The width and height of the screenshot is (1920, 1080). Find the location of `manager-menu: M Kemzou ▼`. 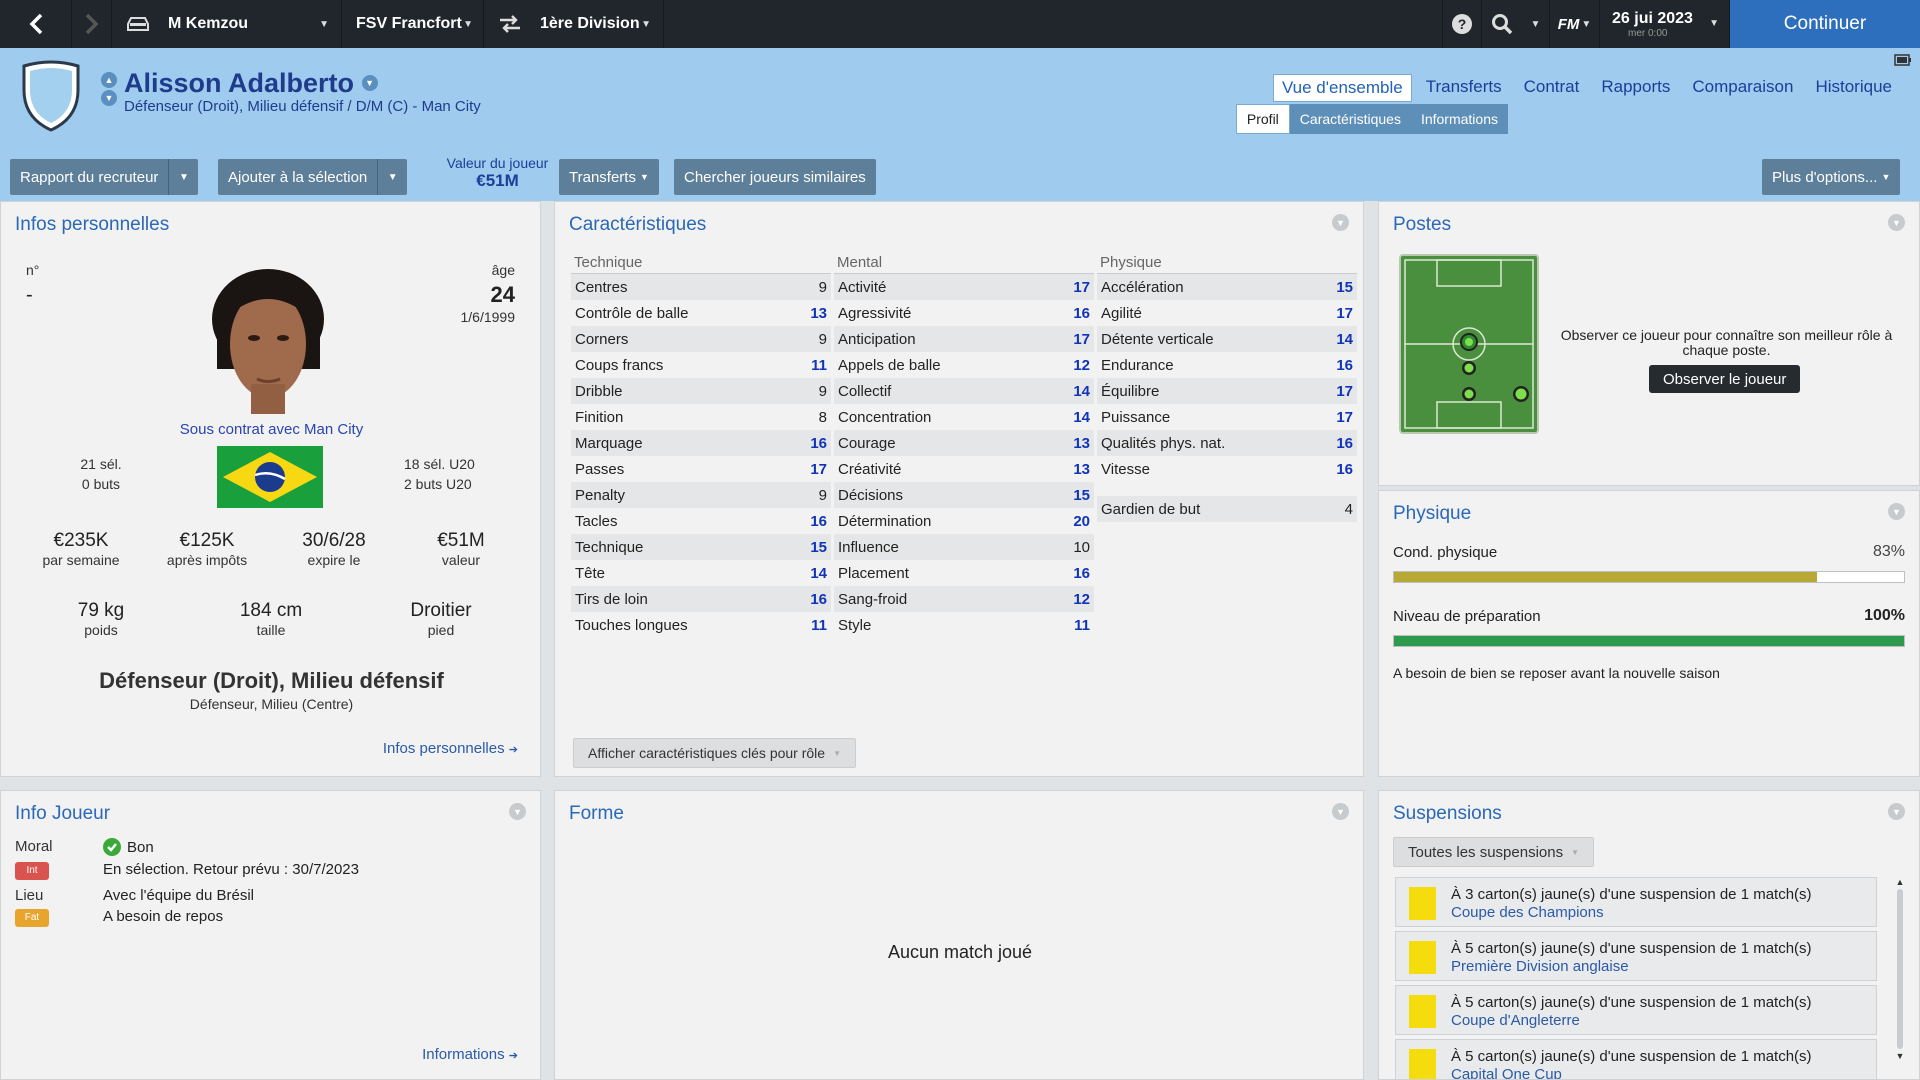

manager-menu: M Kemzou ▼ is located at coordinates (227, 24).